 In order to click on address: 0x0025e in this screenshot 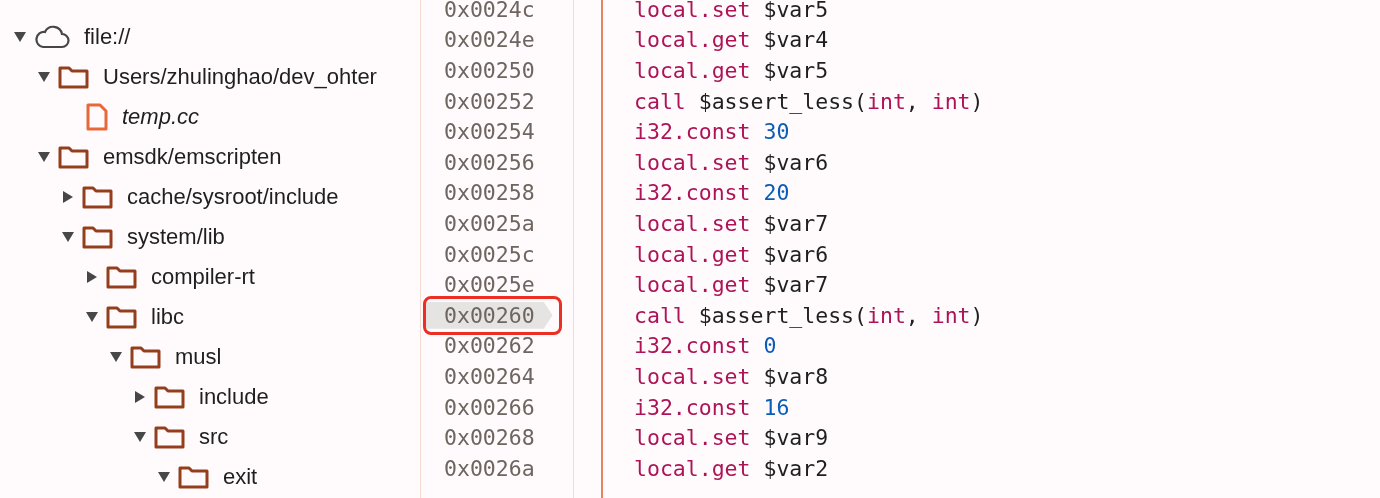, I will do `click(489, 285)`.